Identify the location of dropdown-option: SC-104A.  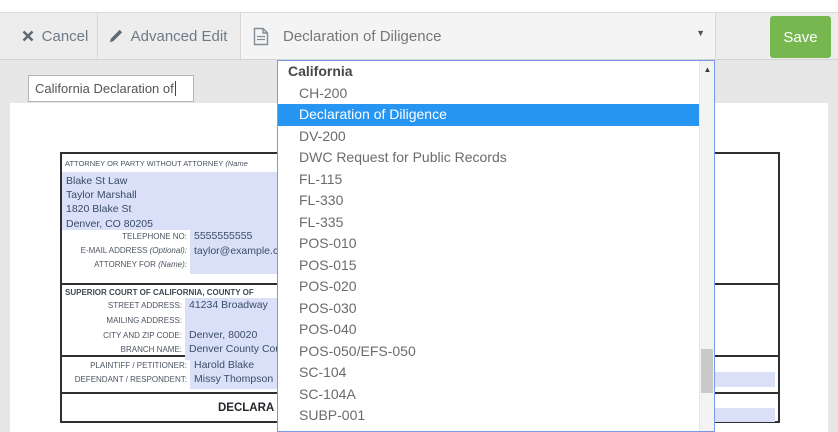
(488, 395).